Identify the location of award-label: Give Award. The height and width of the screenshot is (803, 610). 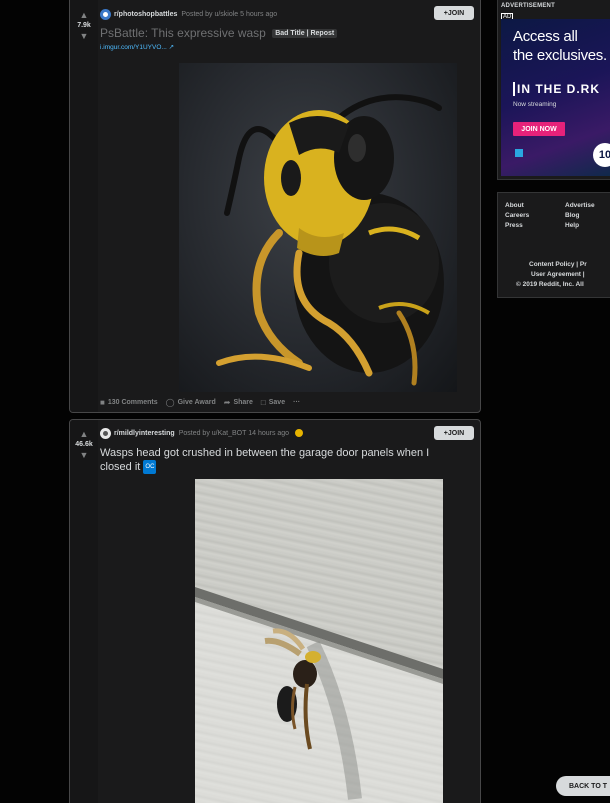
(196, 402).